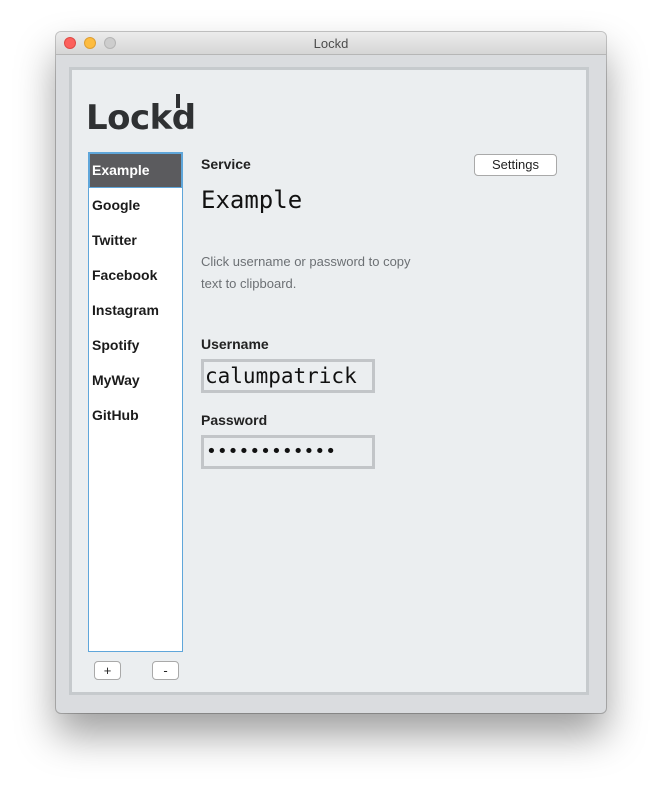 The height and width of the screenshot is (794, 662). What do you see at coordinates (165, 670) in the screenshot?
I see `remove-service-button: -` at bounding box center [165, 670].